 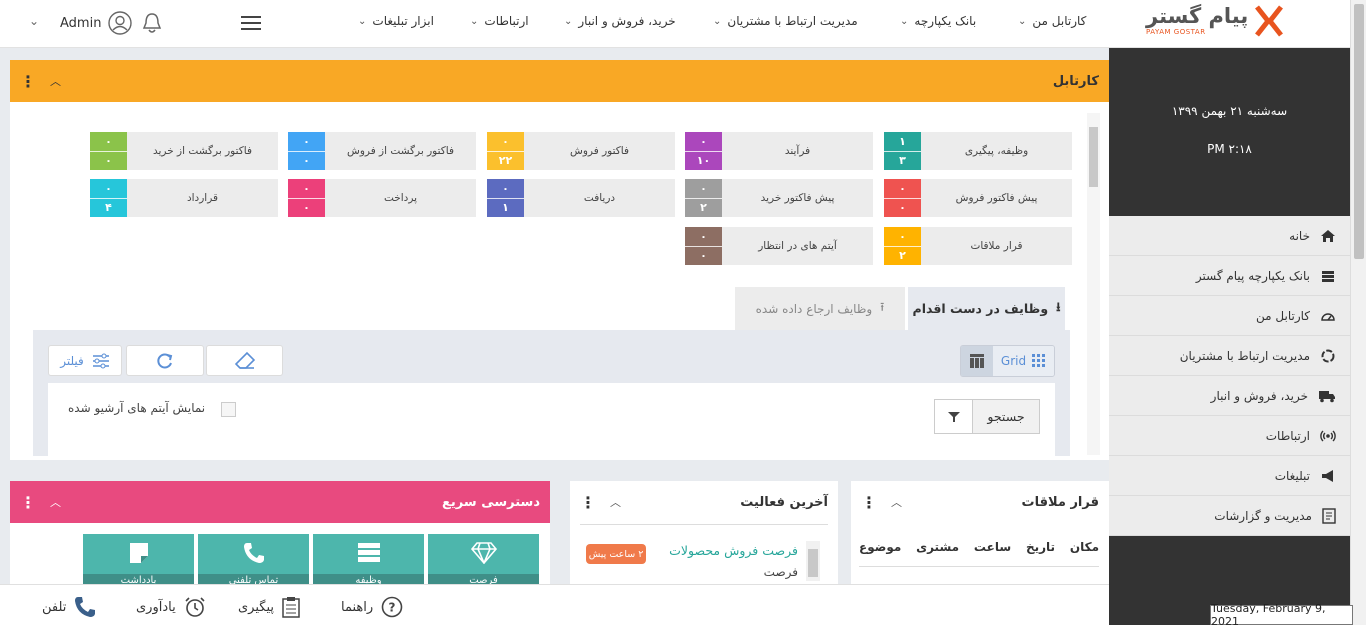 I want to click on user-dropdown-chevron-icon: ⌄, so click(x=34, y=21).